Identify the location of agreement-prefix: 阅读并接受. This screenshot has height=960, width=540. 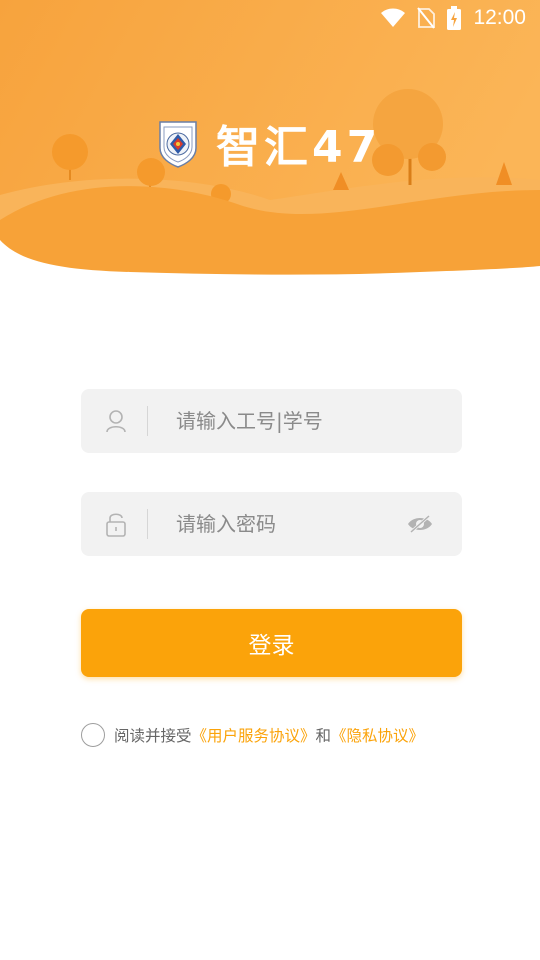
(153, 736).